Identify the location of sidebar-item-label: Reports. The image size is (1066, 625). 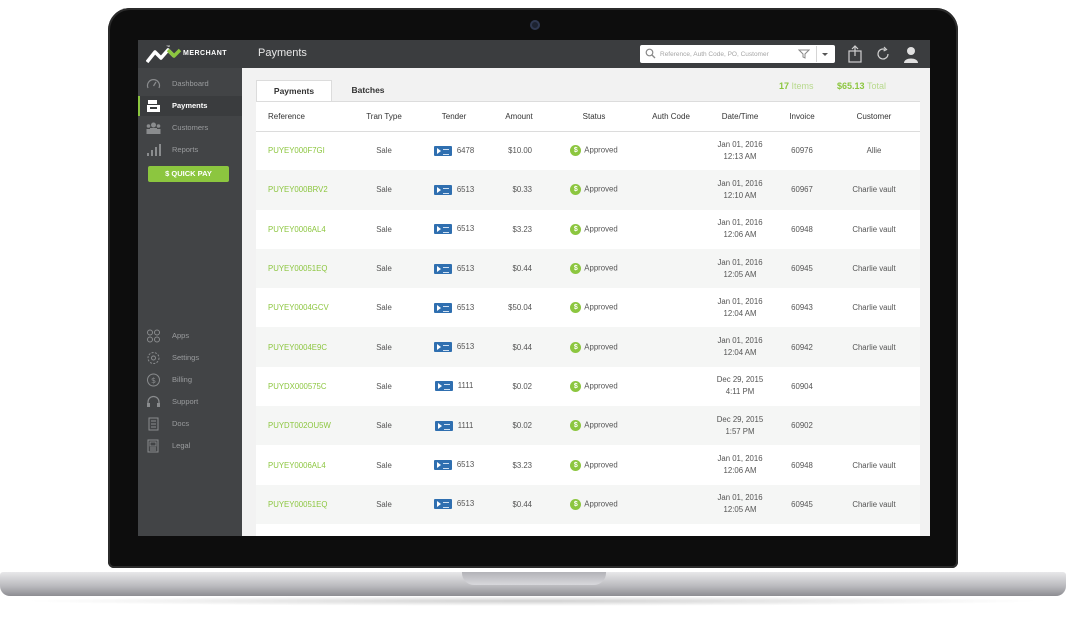
(185, 149).